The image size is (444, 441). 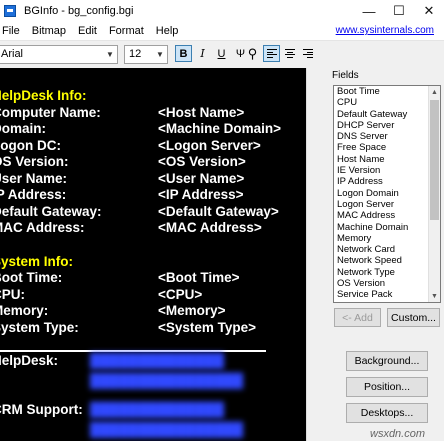 I want to click on row-value: <OS Version>, so click(x=202, y=161).